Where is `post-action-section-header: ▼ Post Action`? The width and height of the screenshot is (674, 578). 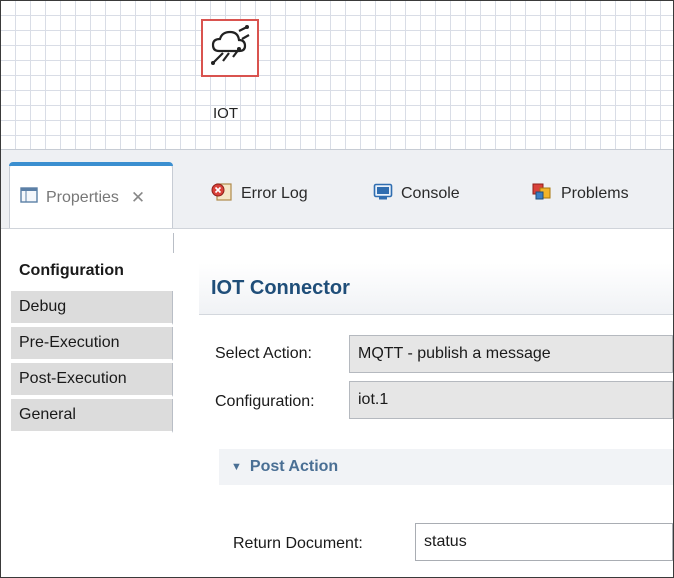
post-action-section-header: ▼ Post Action is located at coordinates (446, 467).